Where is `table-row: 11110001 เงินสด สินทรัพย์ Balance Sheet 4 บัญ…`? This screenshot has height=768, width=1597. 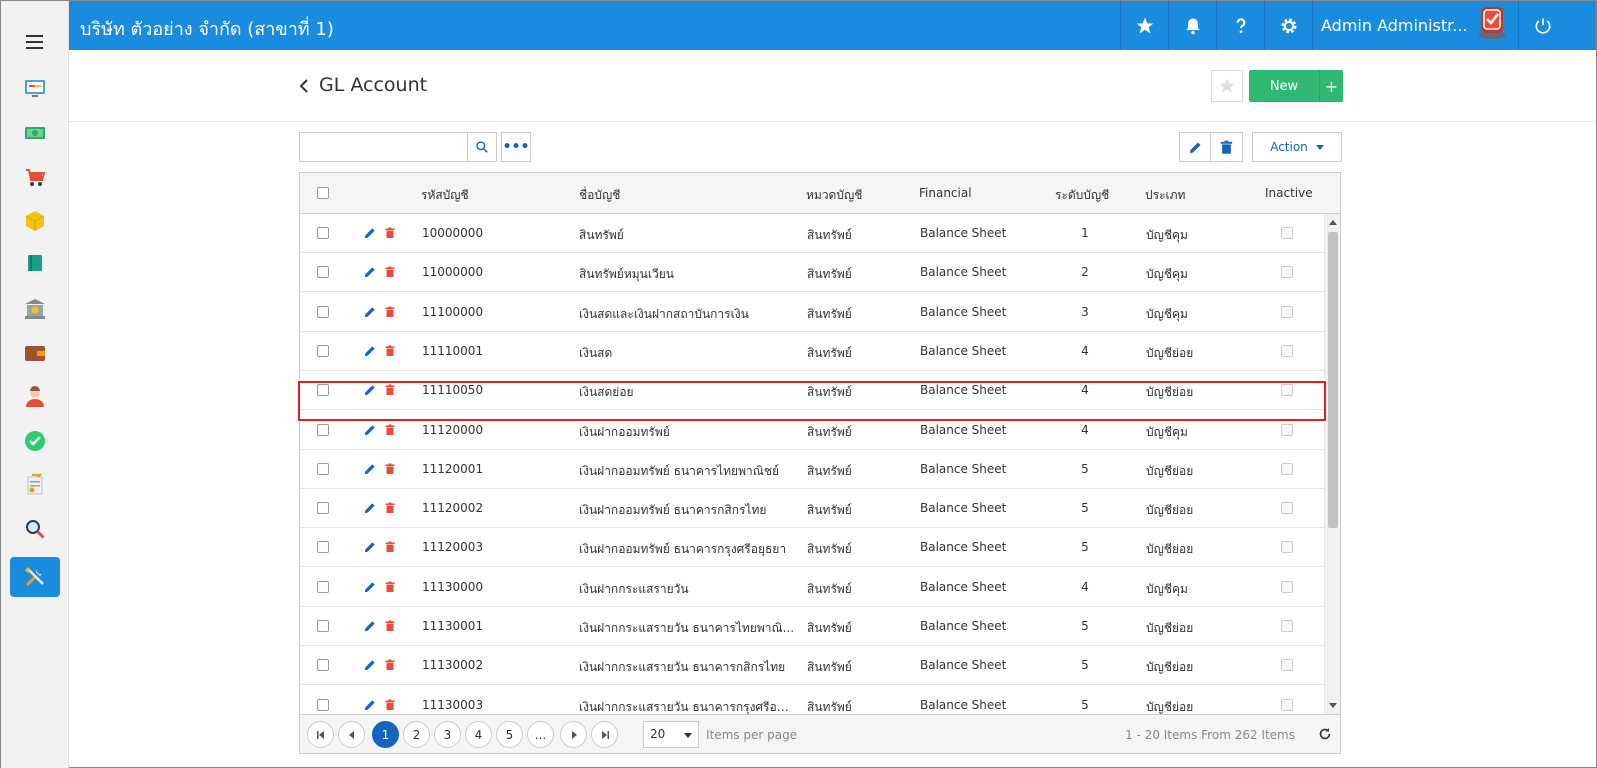
table-row: 11110001 เงินสด สินทรัพย์ Balance Sheet 4 บัญ… is located at coordinates (812, 351).